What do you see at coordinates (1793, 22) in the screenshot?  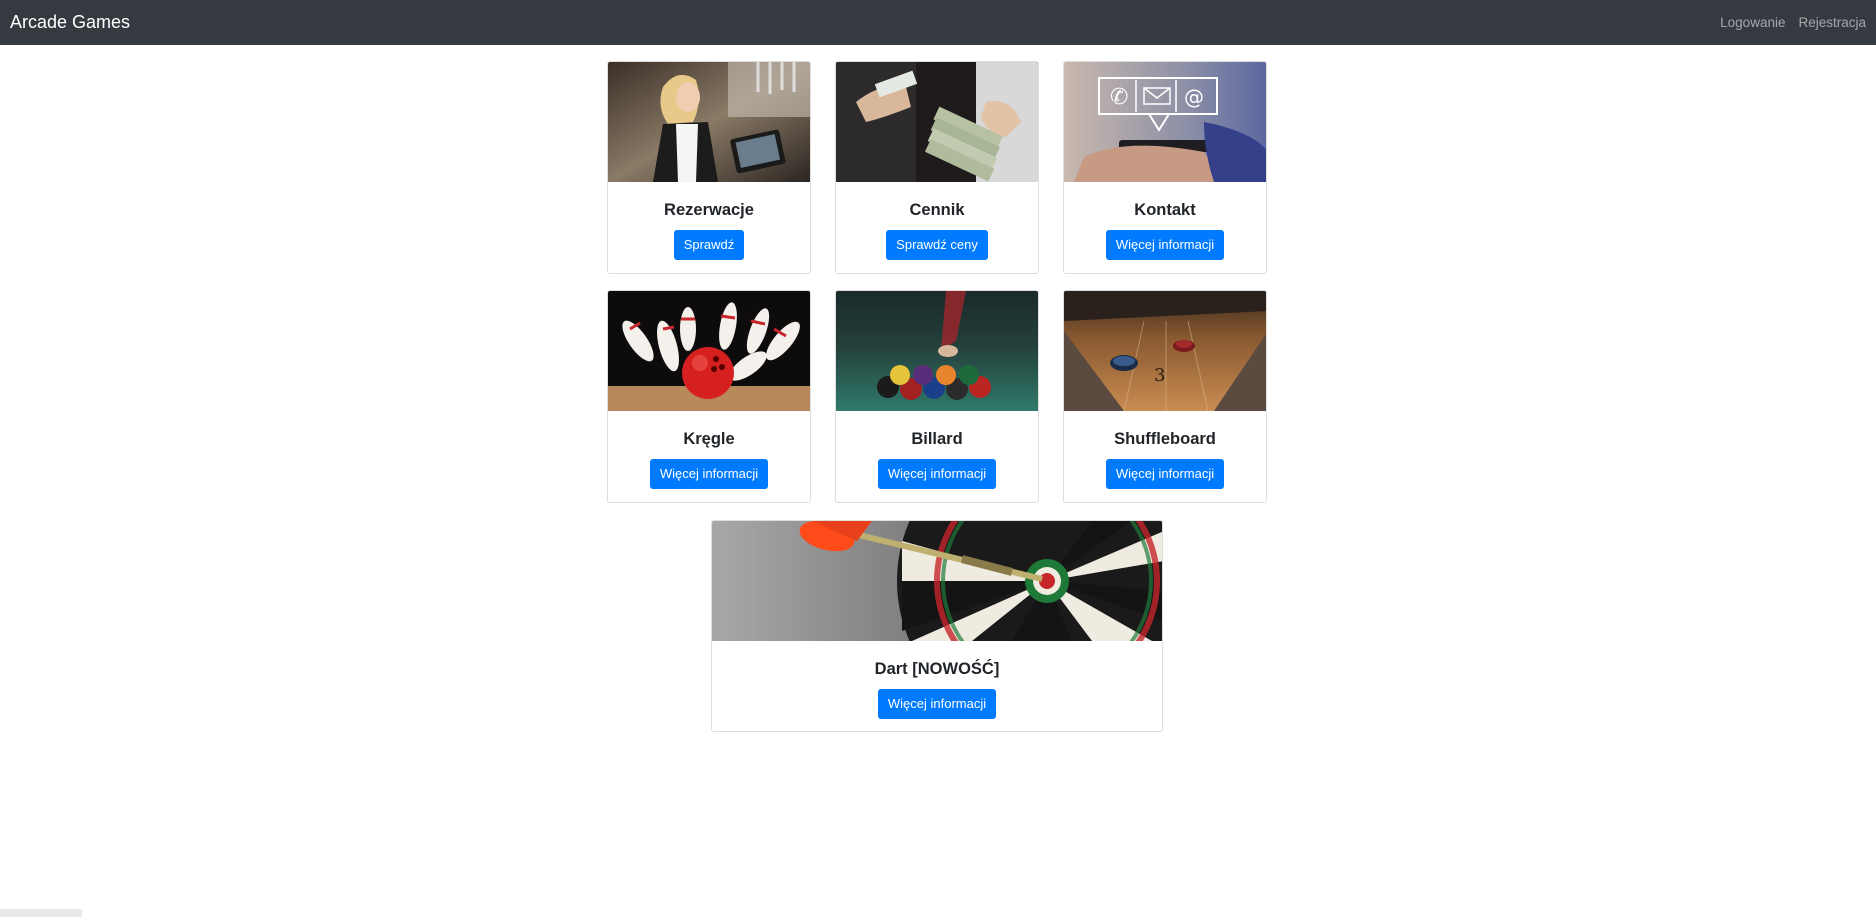 I see `nav-links: Logowanie Rejestracja` at bounding box center [1793, 22].